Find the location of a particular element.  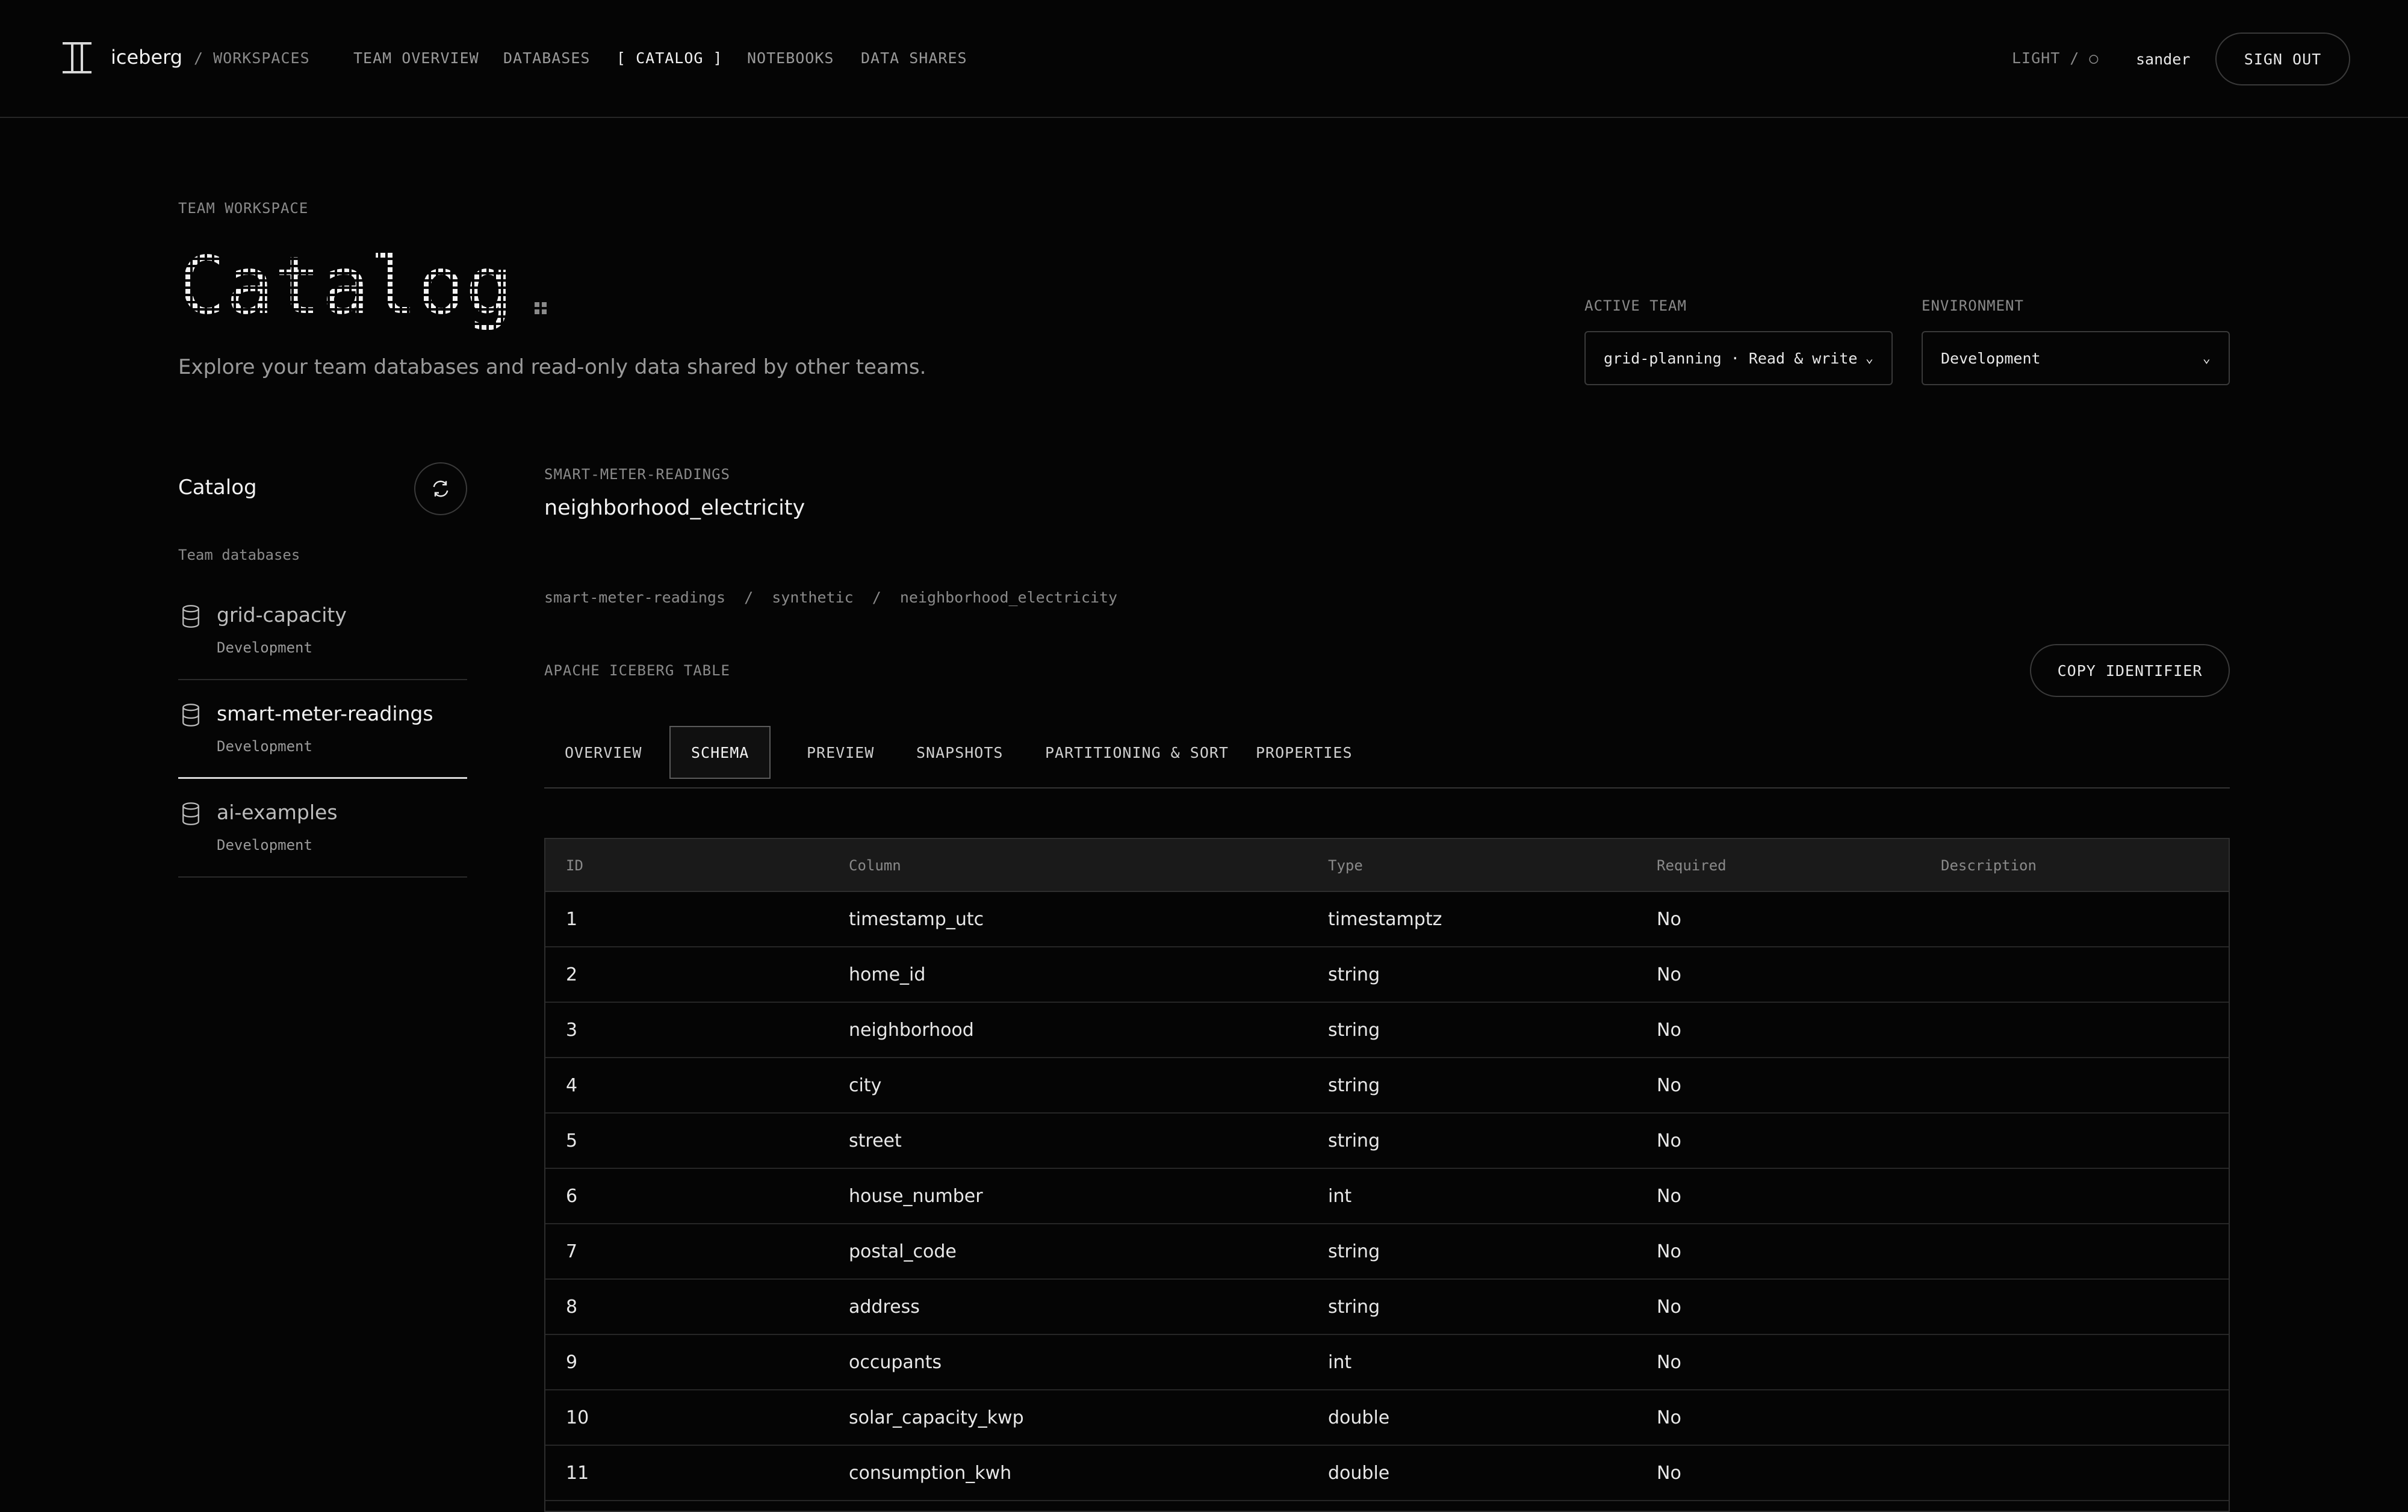

column-header-type: Type is located at coordinates (1345, 865).